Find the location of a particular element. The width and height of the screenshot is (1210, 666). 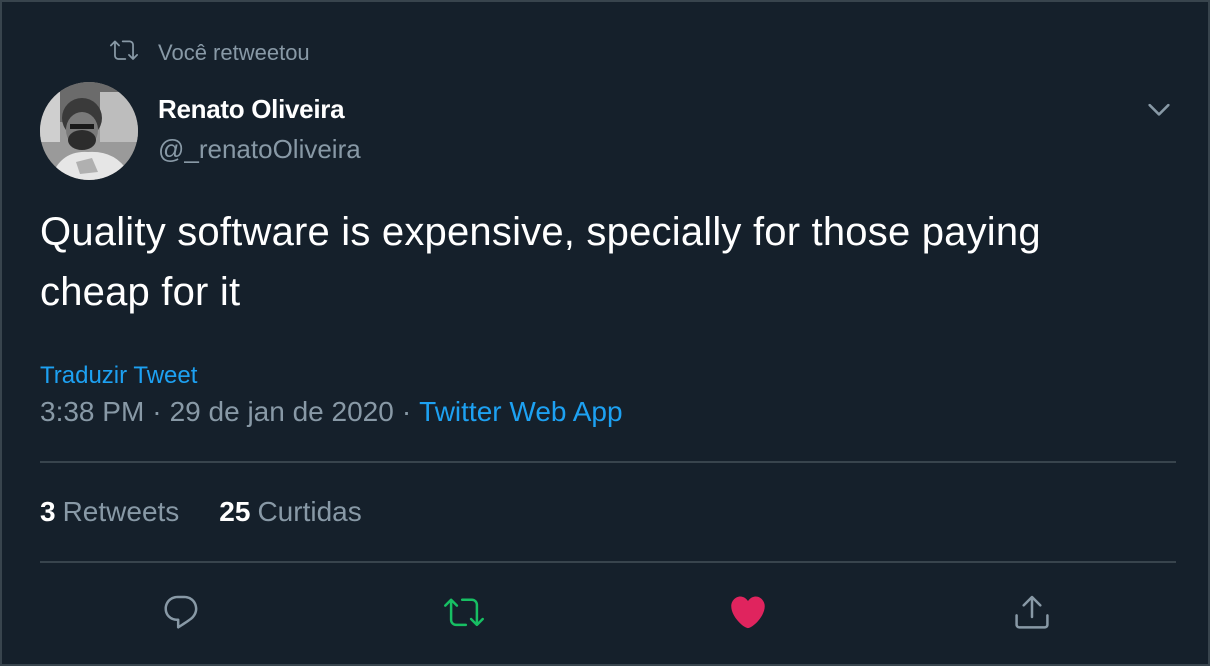

tweet-stats: 3 Retweets 25 Curtidas is located at coordinates (221, 512).